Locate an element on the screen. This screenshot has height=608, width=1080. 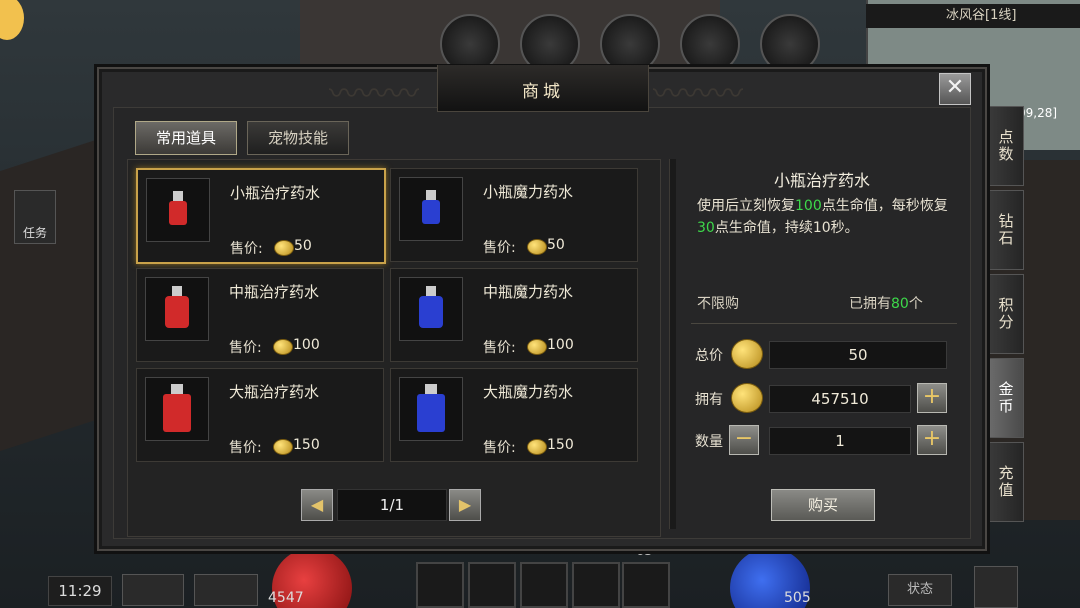
owned-number: 80 is located at coordinates (900, 304).